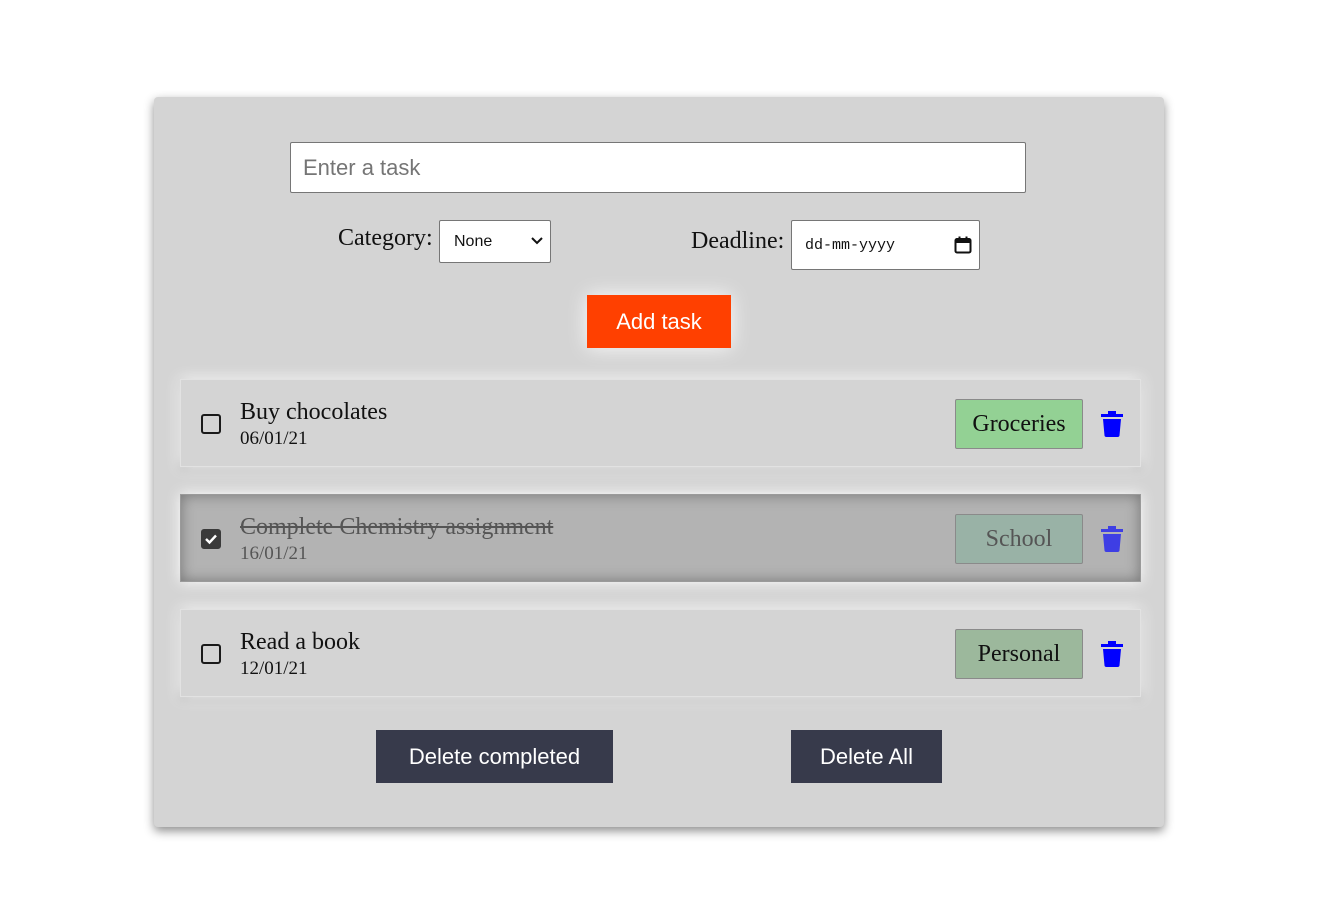 This screenshot has width=1331, height=910. What do you see at coordinates (495, 241) in the screenshot?
I see `category-select: None` at bounding box center [495, 241].